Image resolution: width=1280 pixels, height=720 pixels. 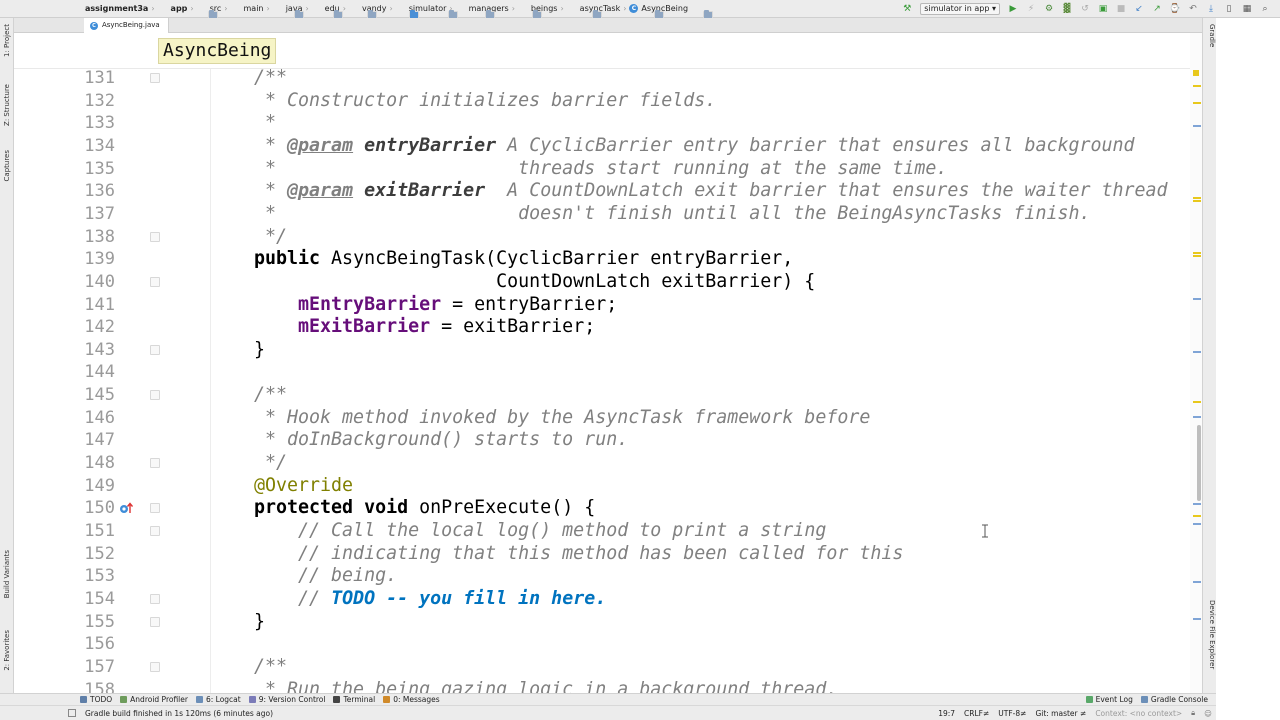 I want to click on line-number: 150, so click(x=64, y=508).